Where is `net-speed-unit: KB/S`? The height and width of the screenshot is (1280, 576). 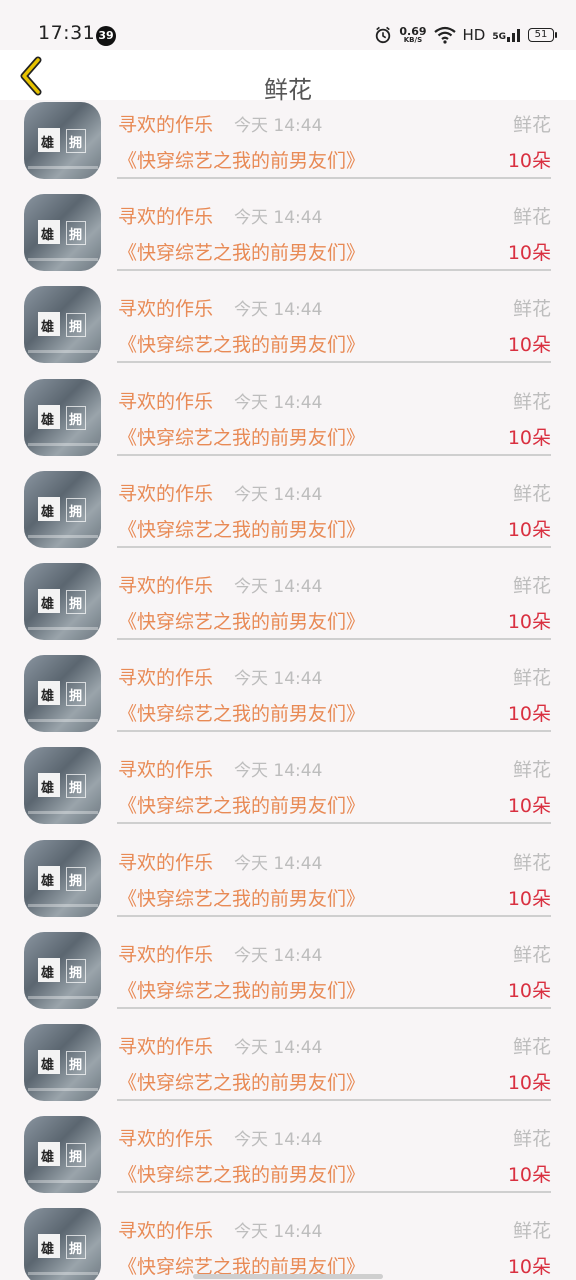 net-speed-unit: KB/S is located at coordinates (413, 40).